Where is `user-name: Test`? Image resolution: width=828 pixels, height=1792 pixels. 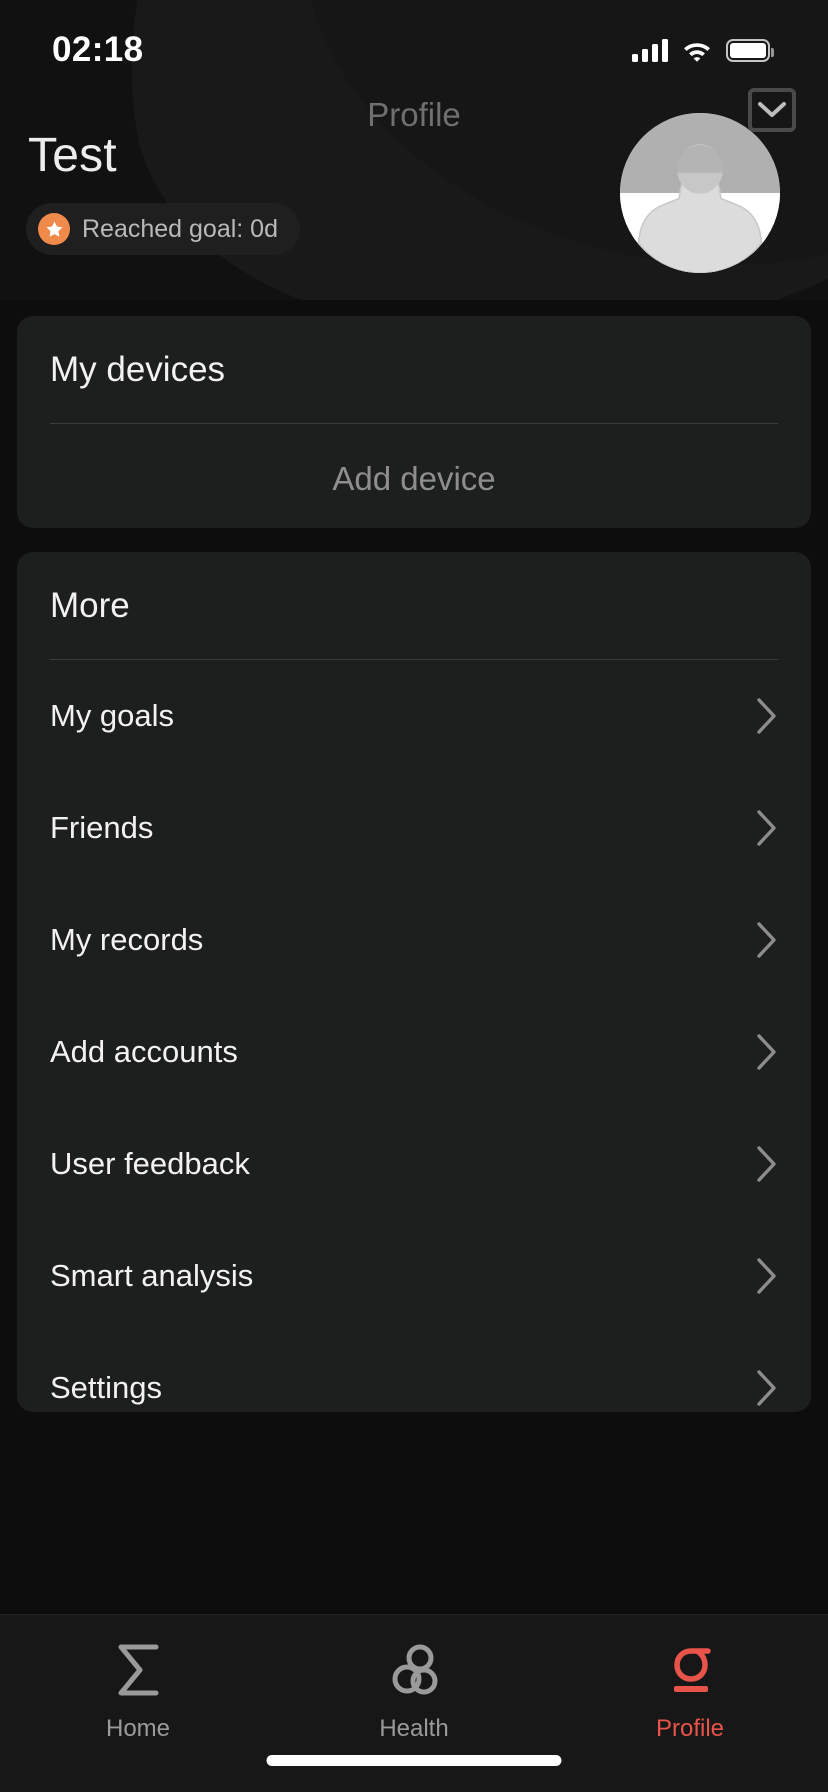 user-name: Test is located at coordinates (72, 155).